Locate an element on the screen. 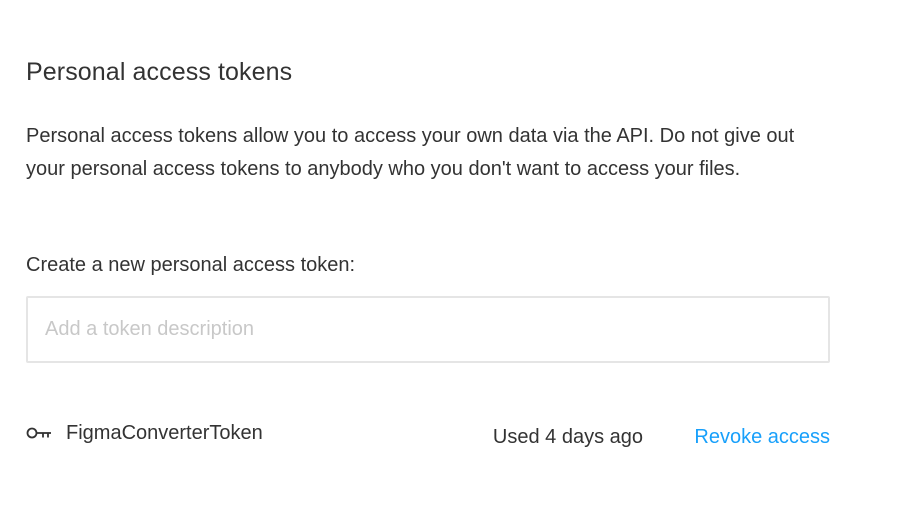 This screenshot has width=904, height=510. token-name: FigmaConverterToken is located at coordinates (164, 433).